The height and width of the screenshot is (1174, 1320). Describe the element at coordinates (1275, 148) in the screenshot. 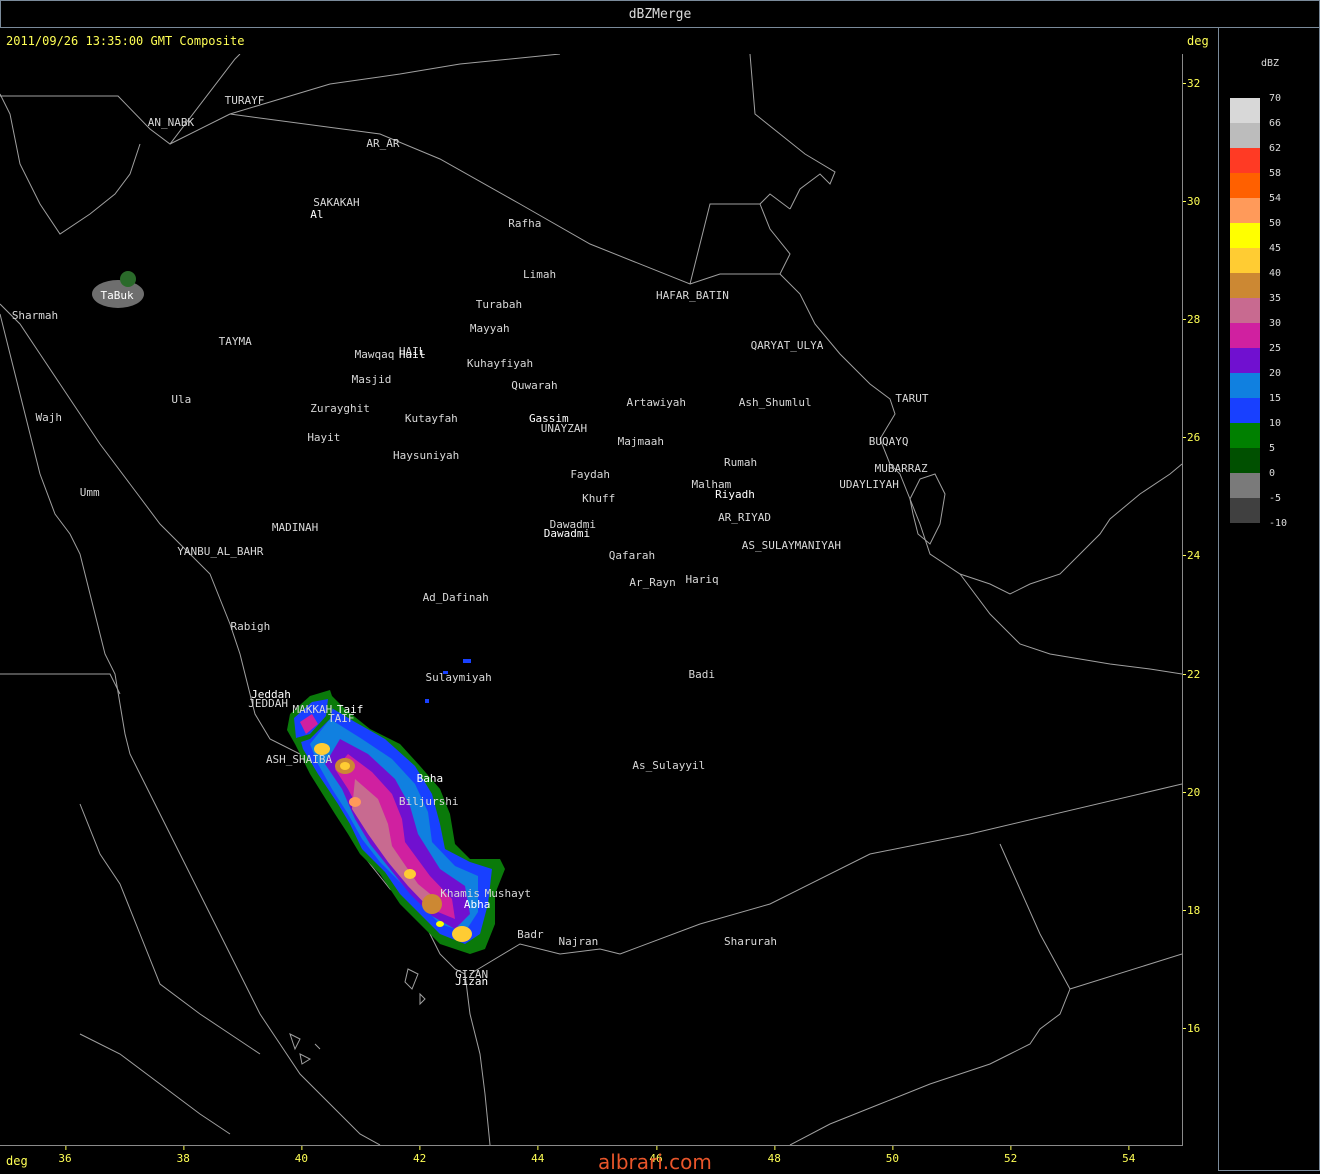

I see `legend-value-label: 62` at that location.